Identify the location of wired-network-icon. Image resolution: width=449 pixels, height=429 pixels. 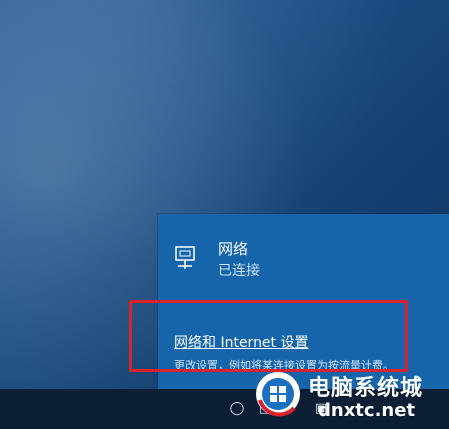
(185, 257).